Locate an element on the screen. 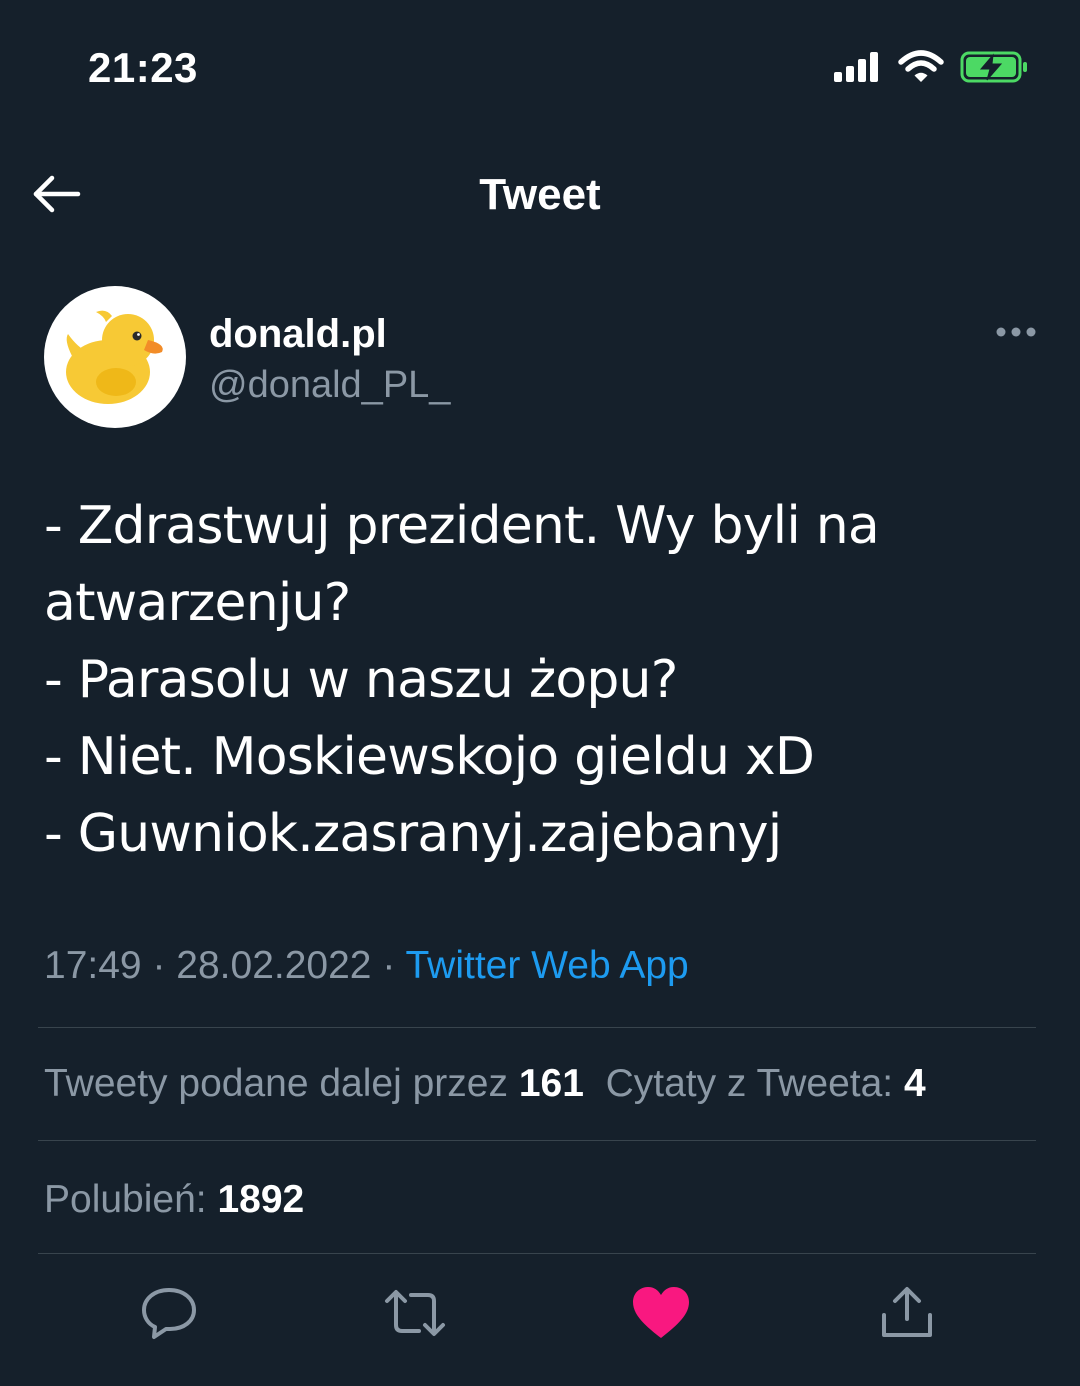  header-bar: Tweet is located at coordinates (540, 195).